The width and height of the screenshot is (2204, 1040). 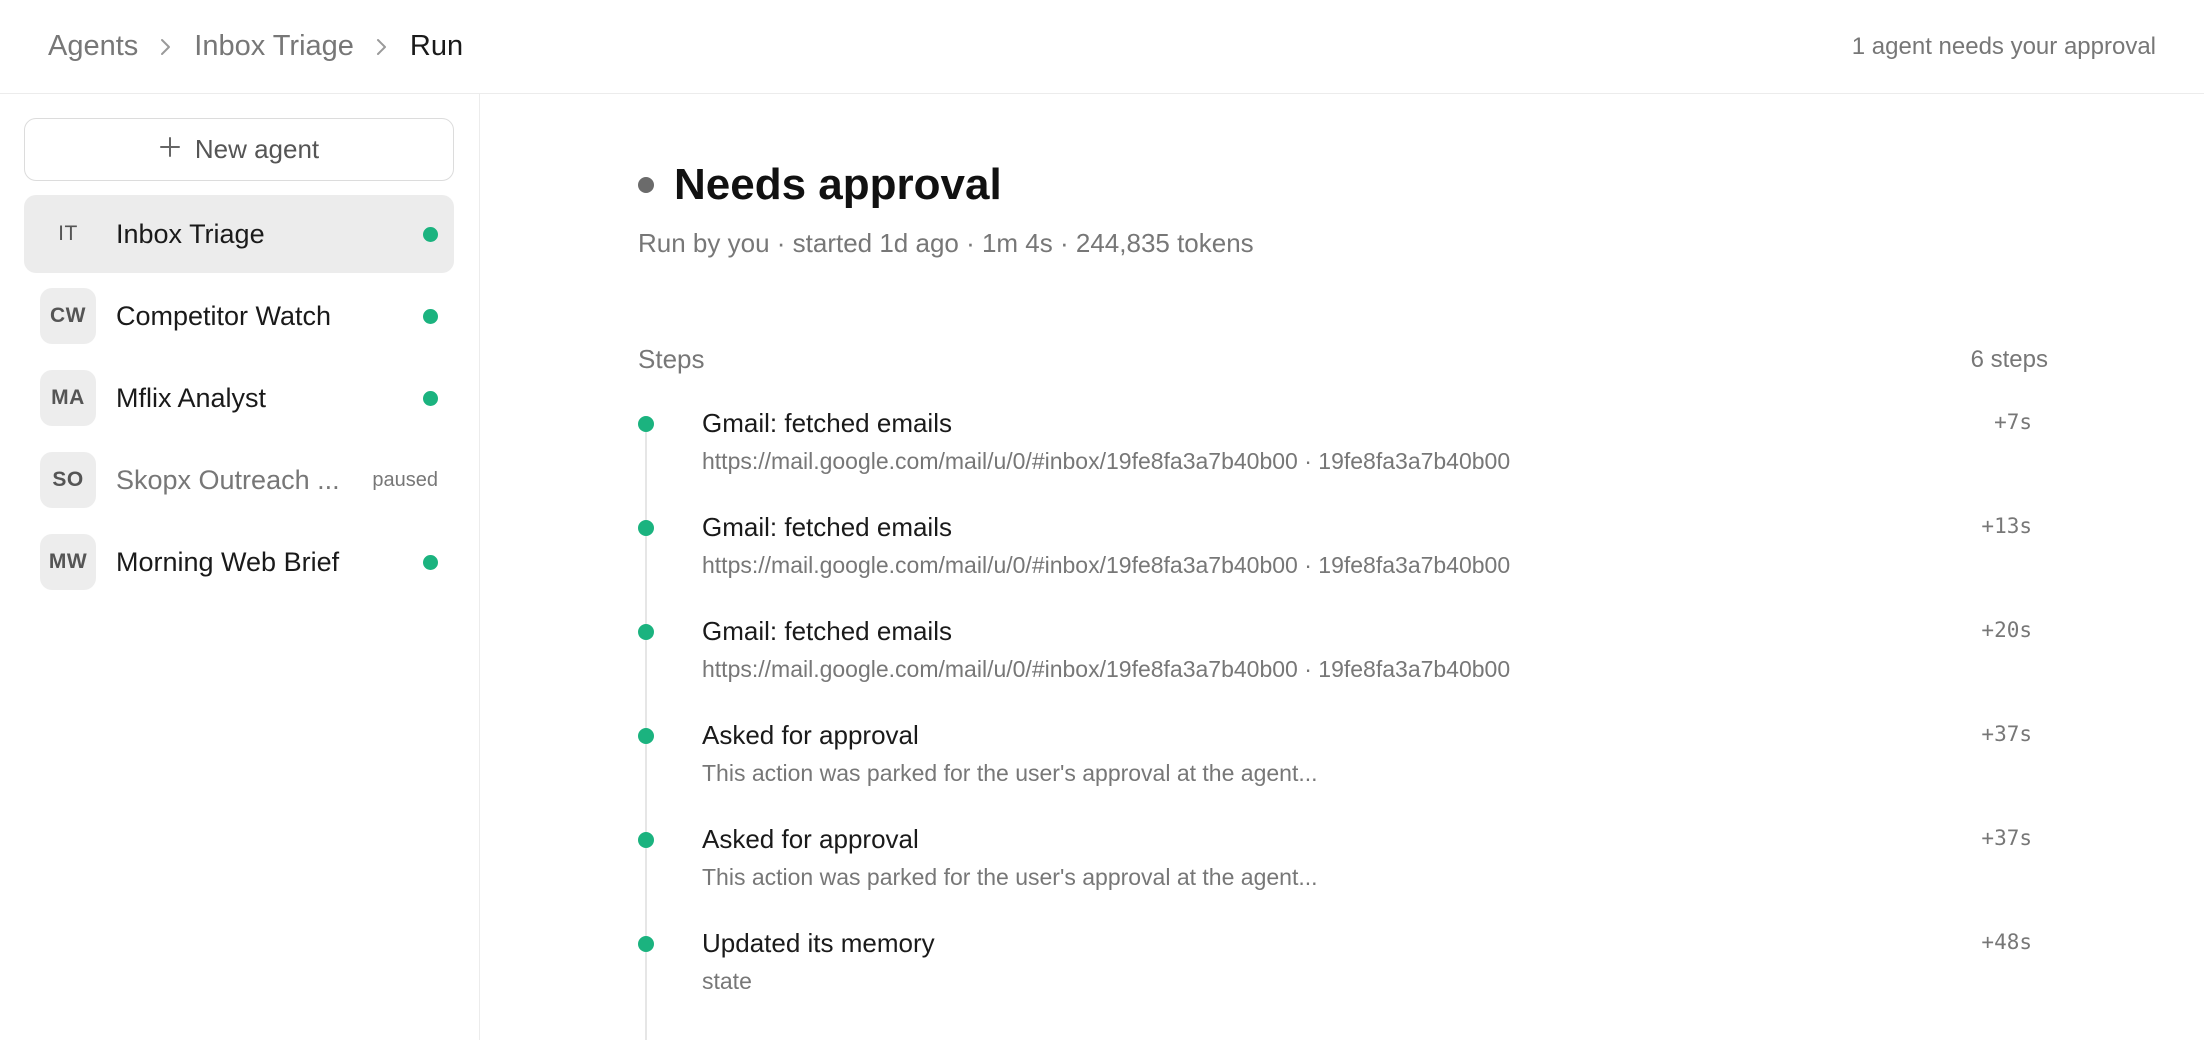 What do you see at coordinates (2006, 942) in the screenshot?
I see `step-time: +48s` at bounding box center [2006, 942].